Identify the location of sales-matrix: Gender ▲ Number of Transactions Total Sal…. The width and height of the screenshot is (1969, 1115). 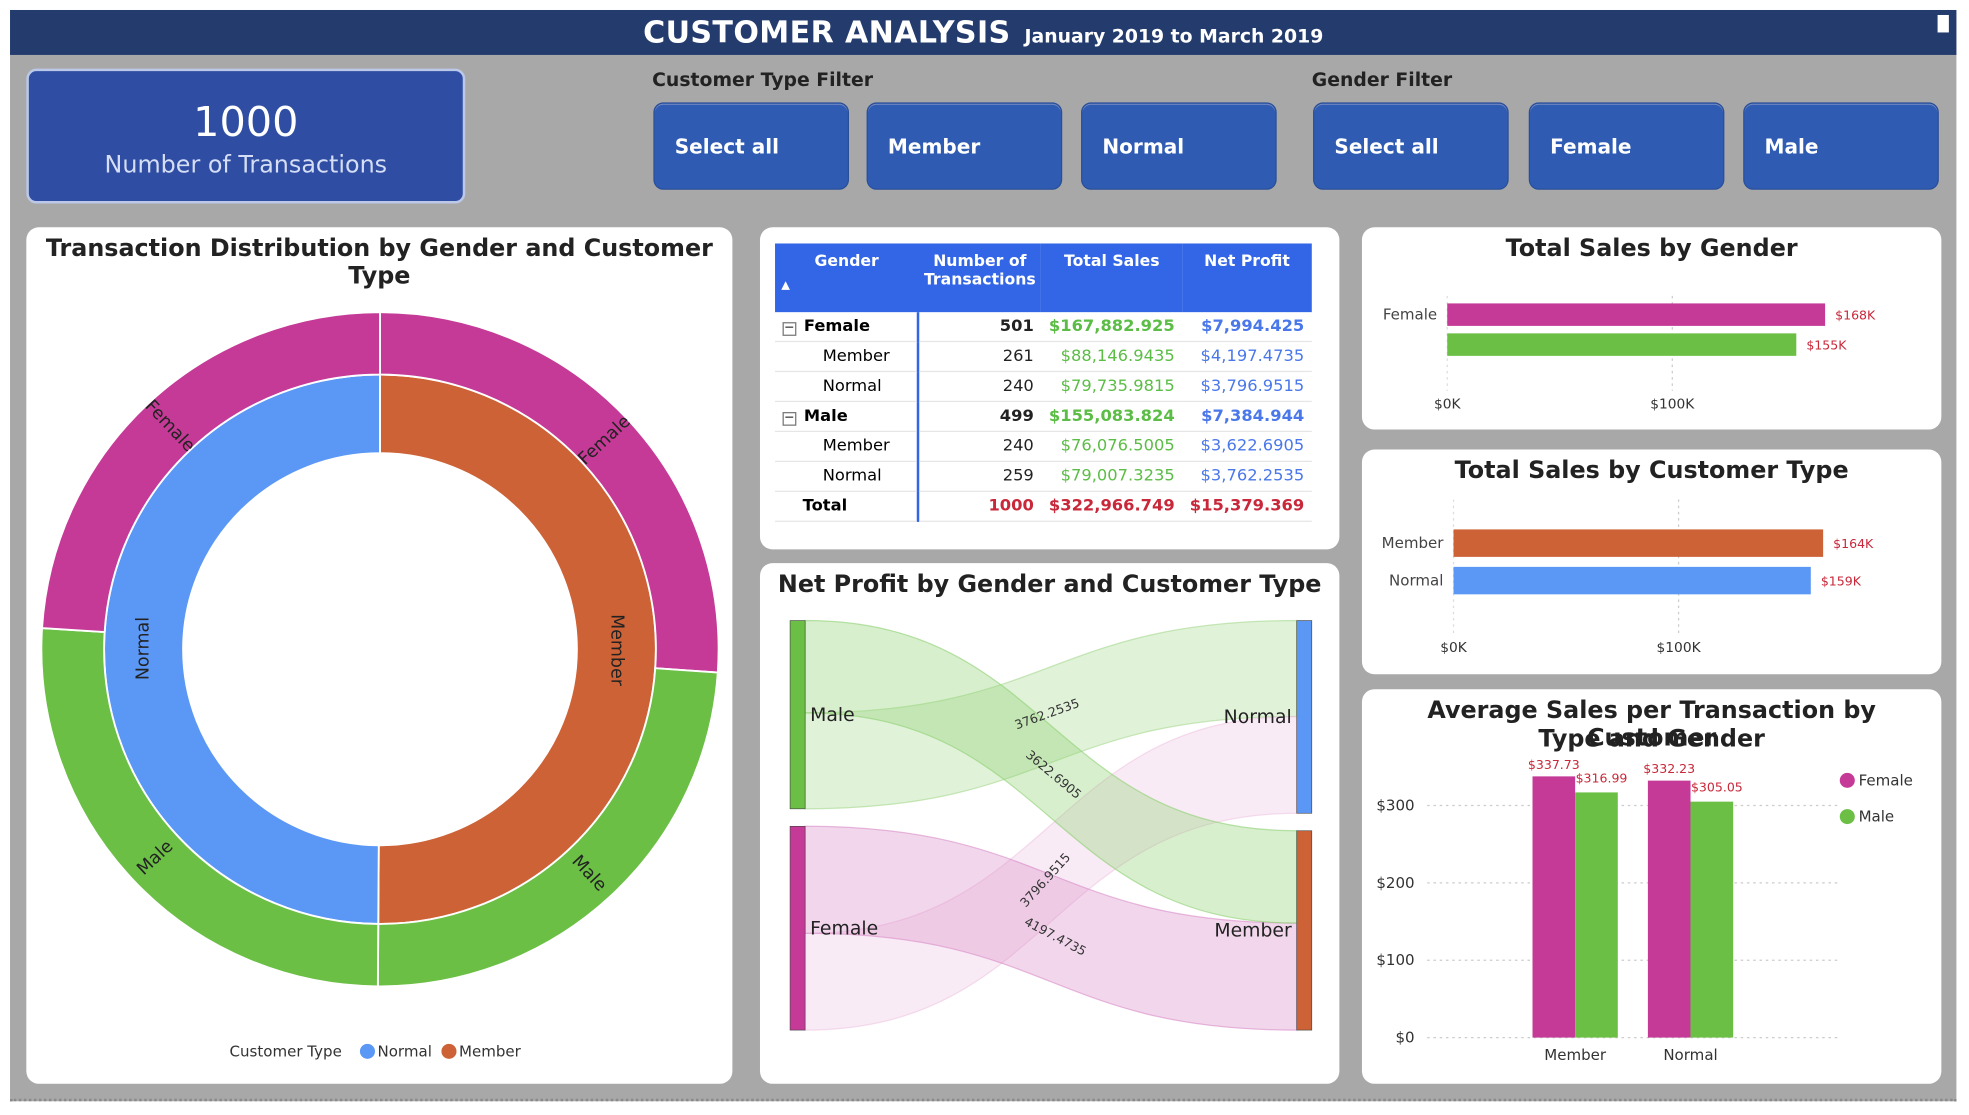
(1043, 382).